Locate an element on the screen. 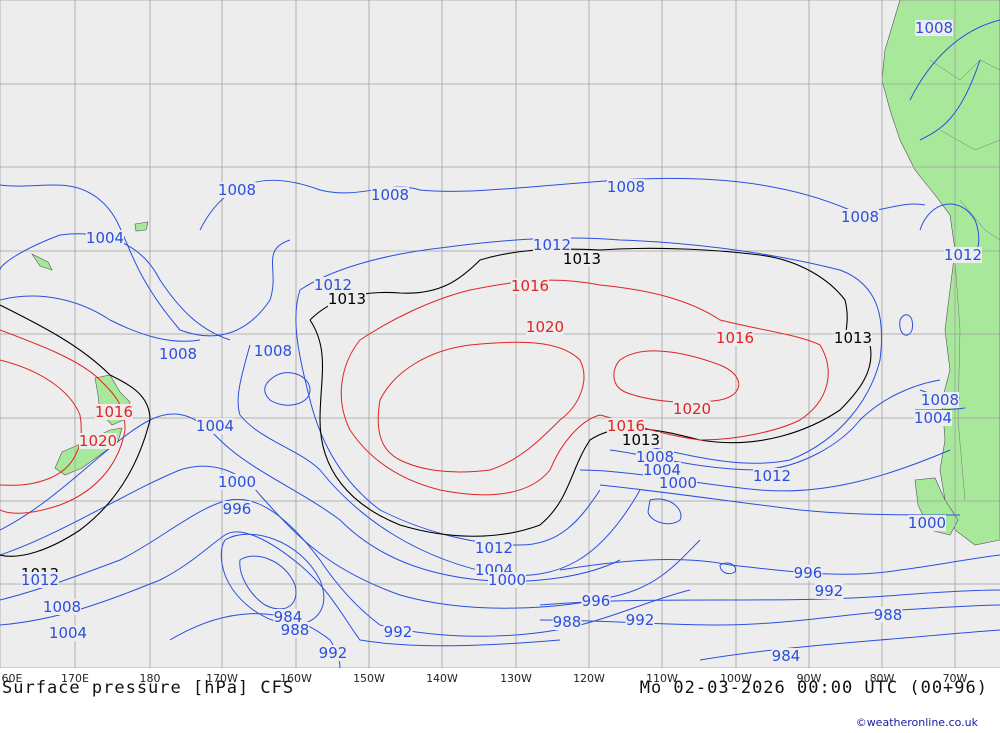 This screenshot has height=733, width=1000. longitude-label: 130W is located at coordinates (516, 678).